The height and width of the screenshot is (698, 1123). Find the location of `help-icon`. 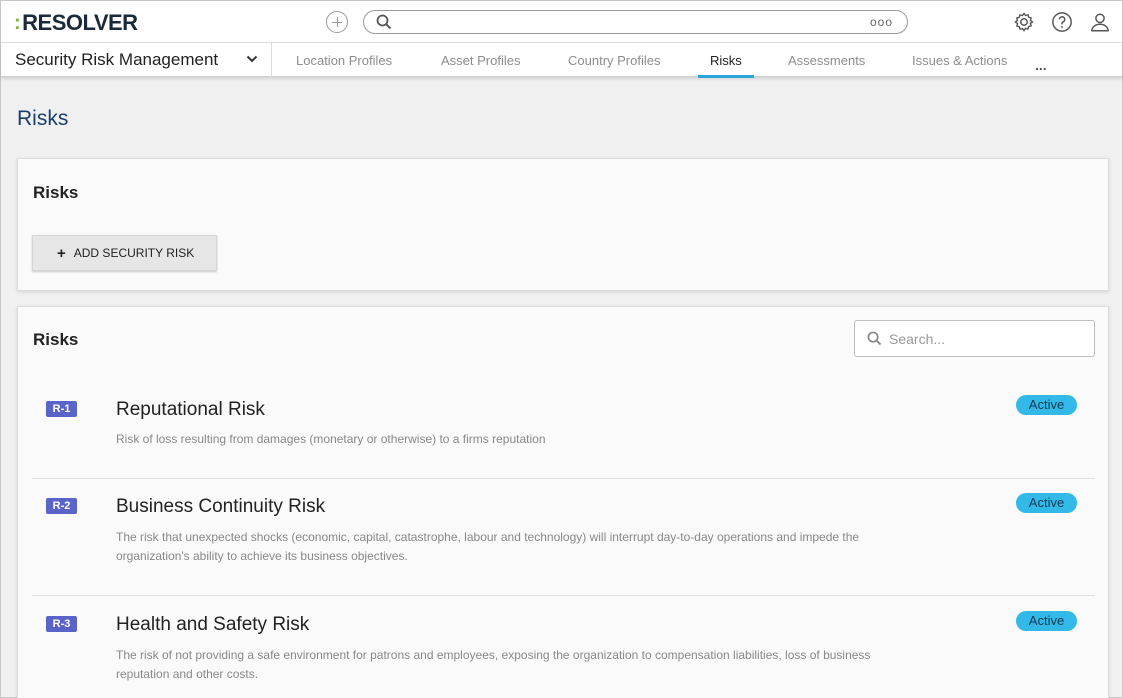

help-icon is located at coordinates (1062, 22).